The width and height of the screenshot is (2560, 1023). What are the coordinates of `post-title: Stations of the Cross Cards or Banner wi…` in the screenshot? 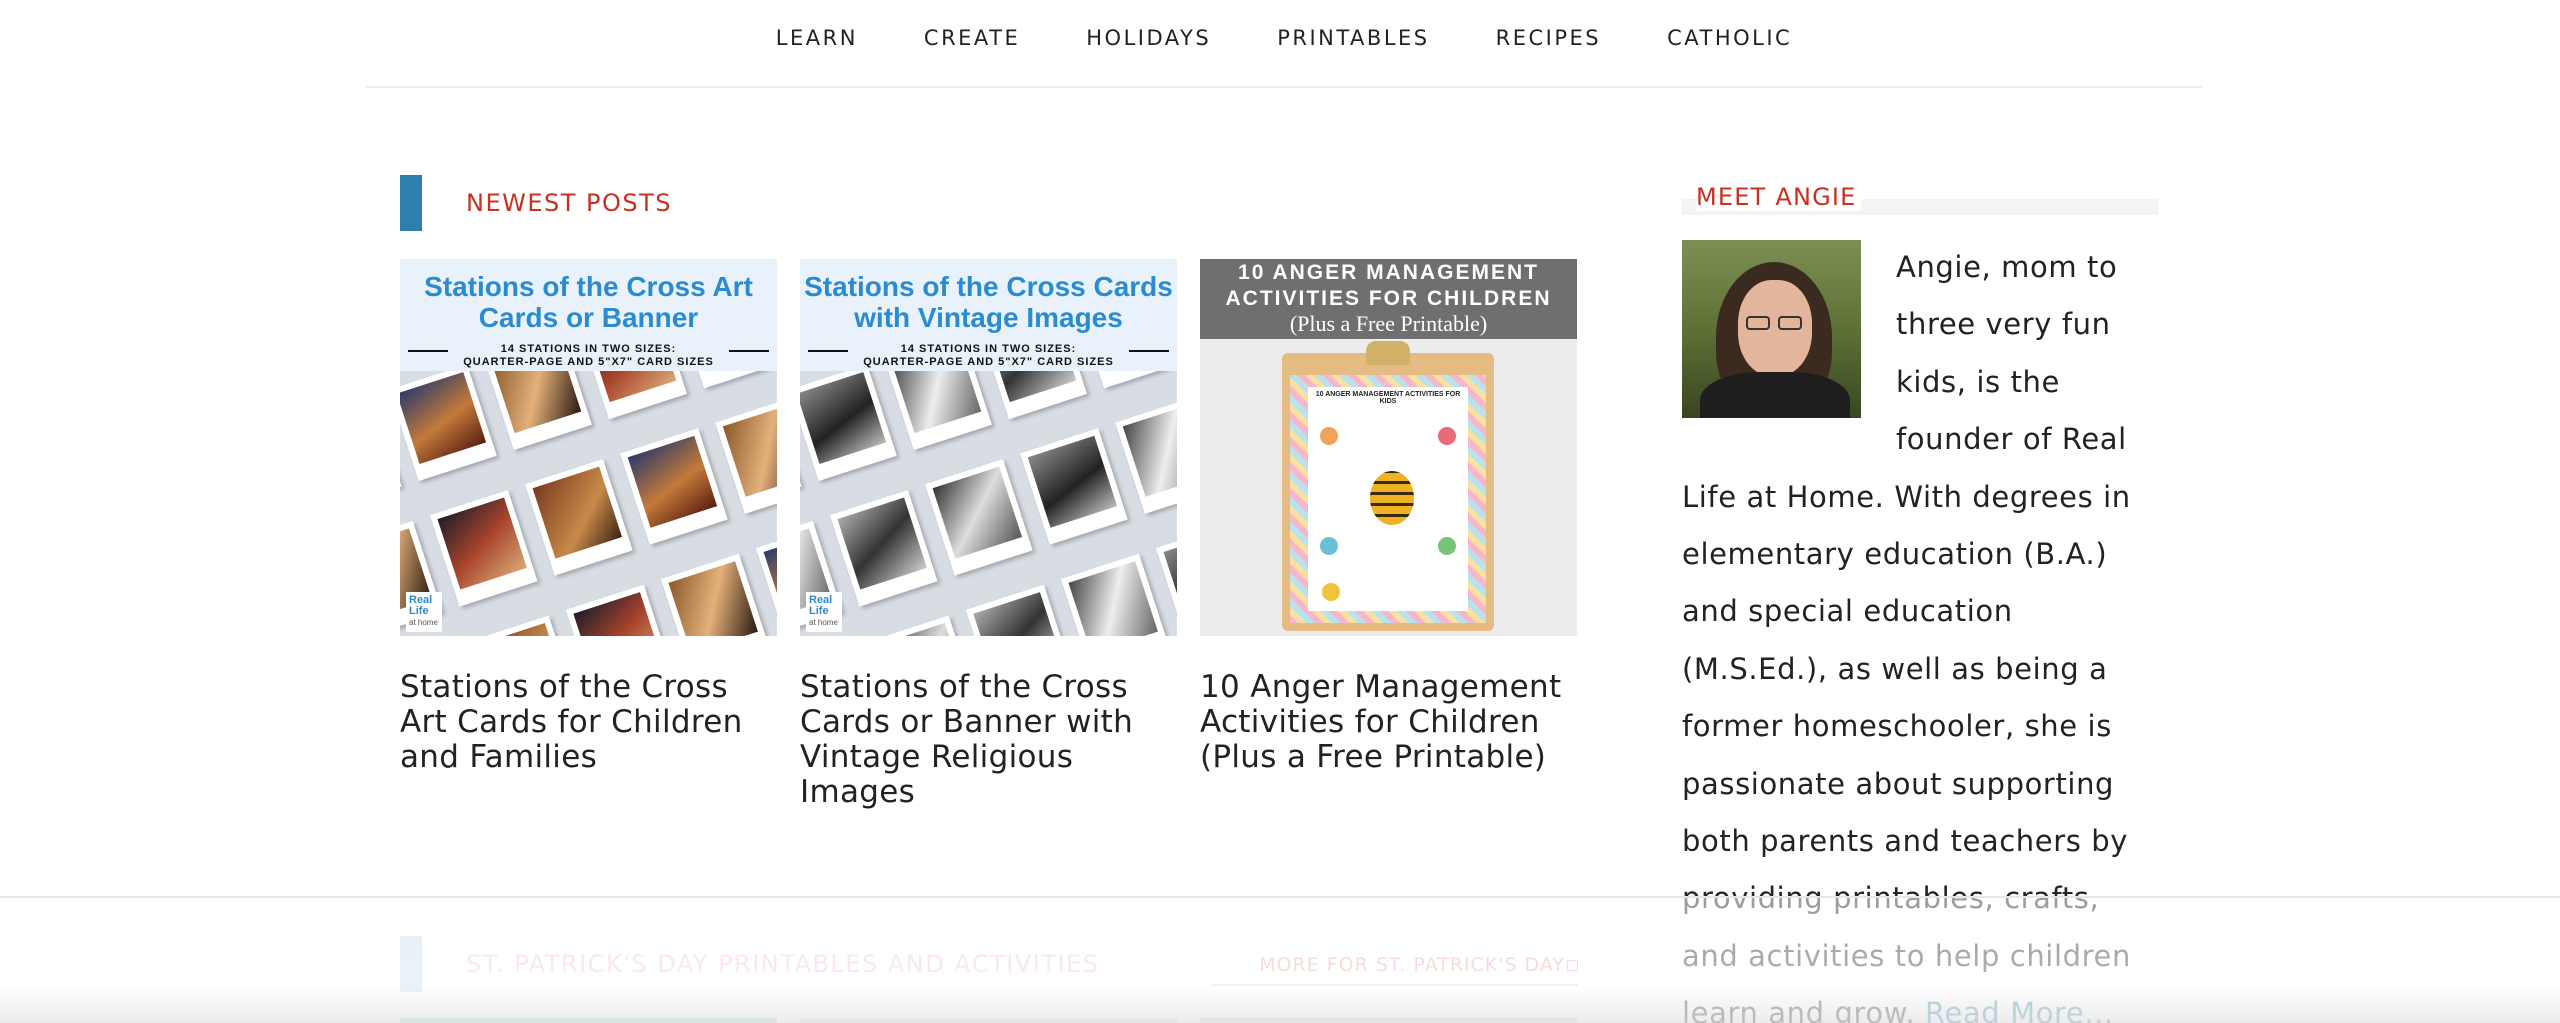 It's located at (988, 740).